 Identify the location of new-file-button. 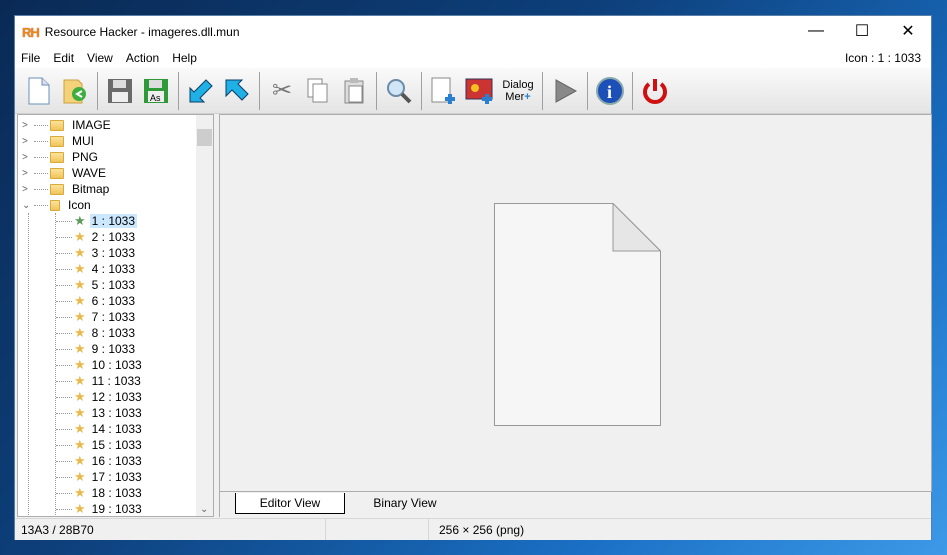
(39, 91).